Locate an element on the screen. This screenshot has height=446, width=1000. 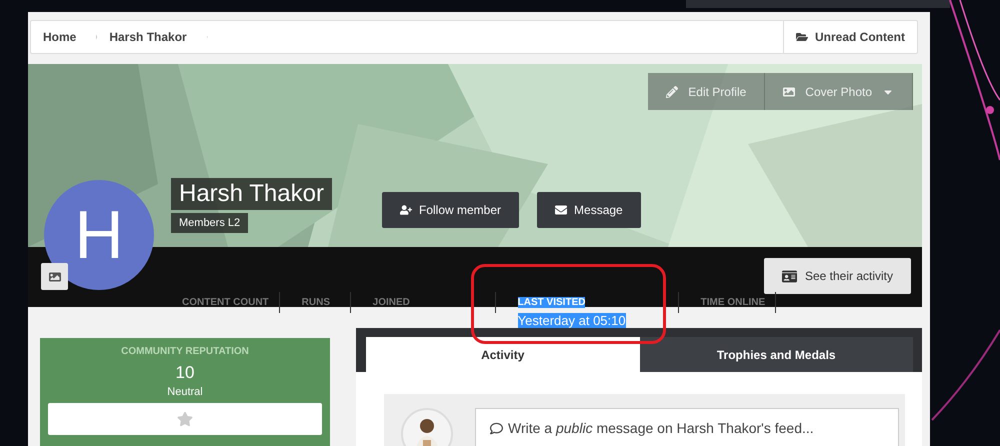
see-activity-button: See their activity is located at coordinates (837, 276).